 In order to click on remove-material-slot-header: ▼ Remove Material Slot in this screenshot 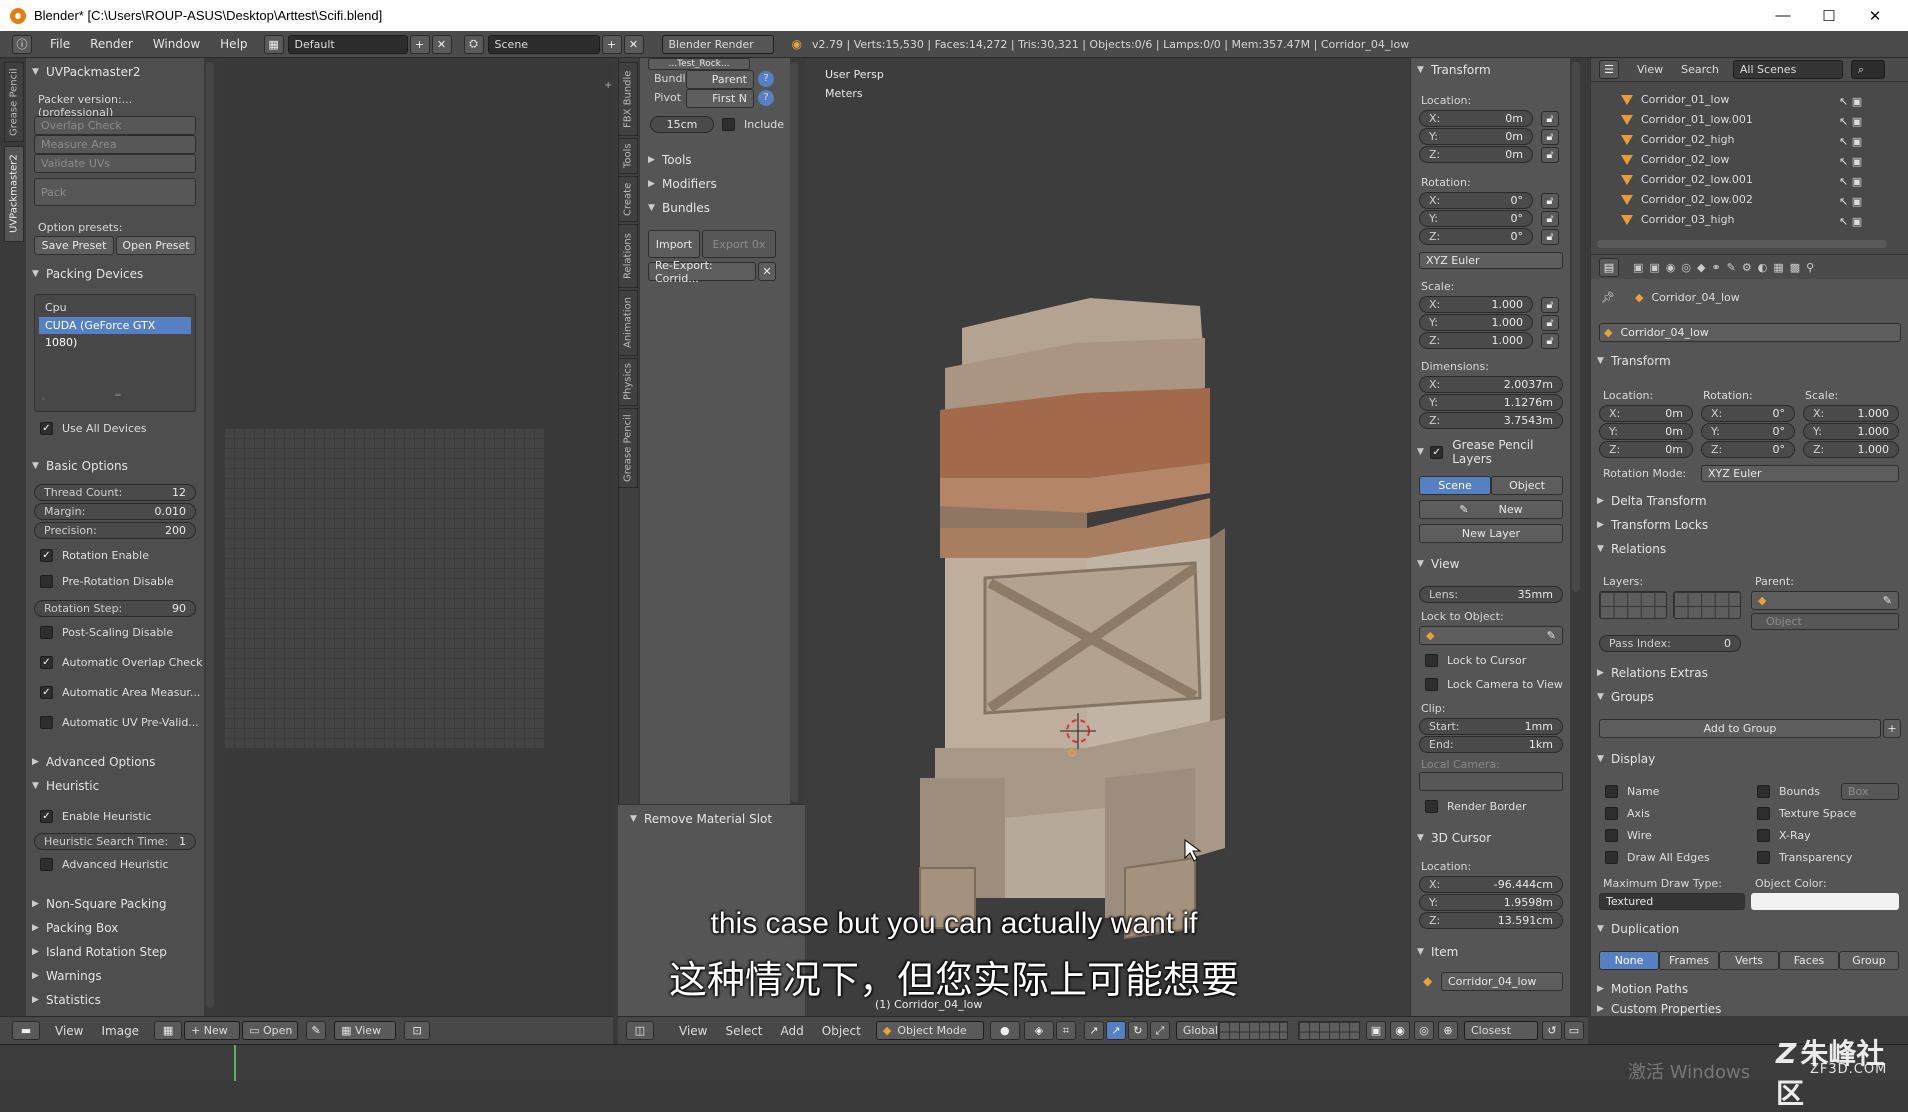, I will do `click(701, 819)`.